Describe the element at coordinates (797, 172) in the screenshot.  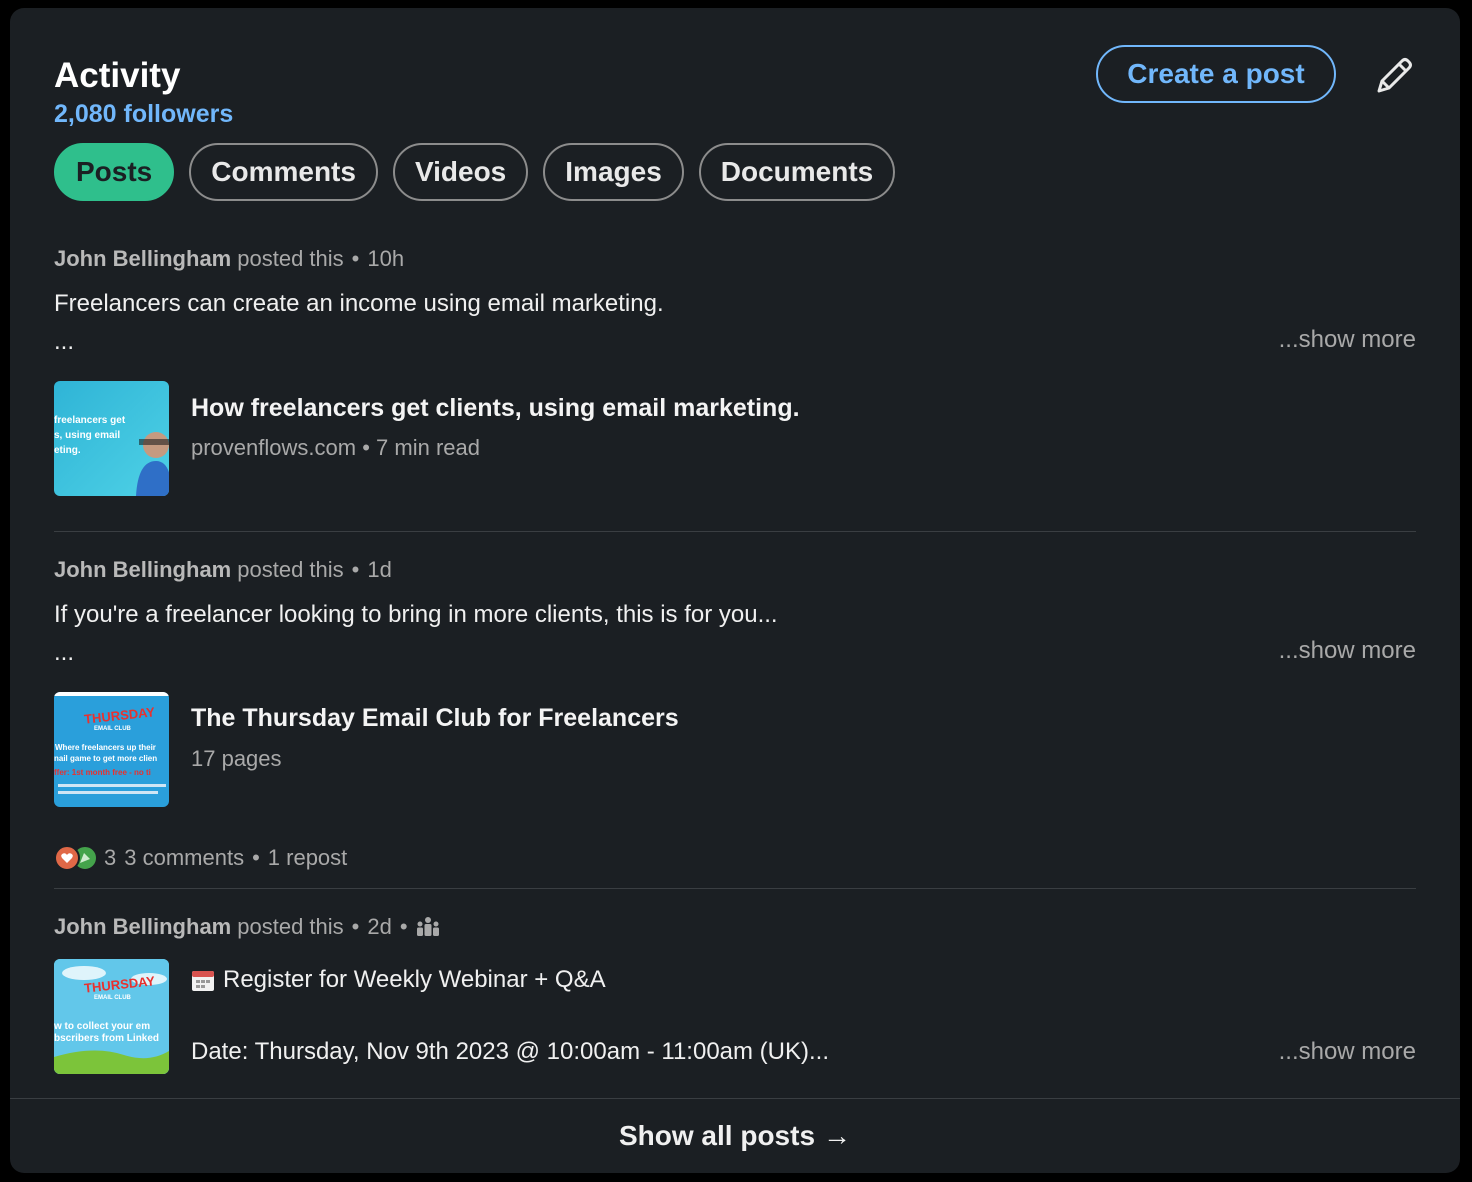
I see `filter-documents: Documents` at that location.